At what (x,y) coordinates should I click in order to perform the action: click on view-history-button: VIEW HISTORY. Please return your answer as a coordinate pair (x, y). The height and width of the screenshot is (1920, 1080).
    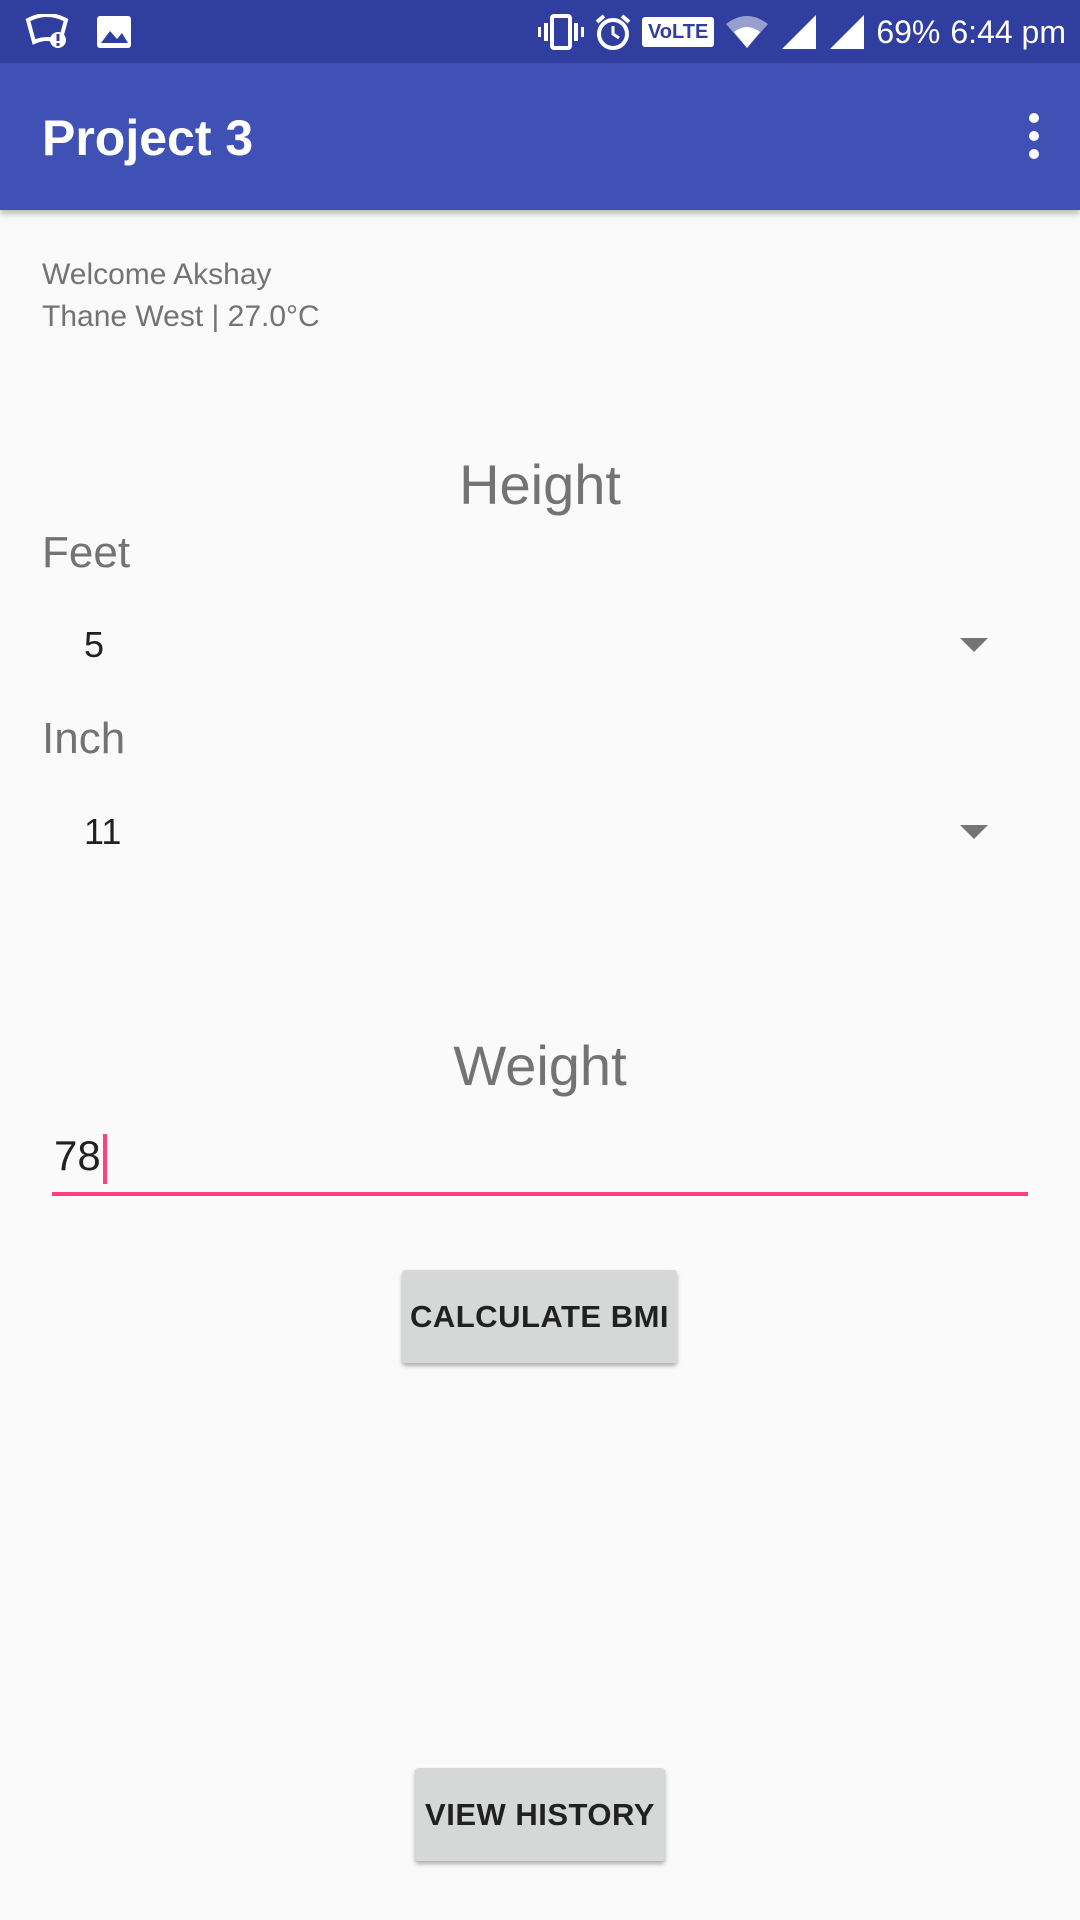
    Looking at the image, I should click on (540, 1814).